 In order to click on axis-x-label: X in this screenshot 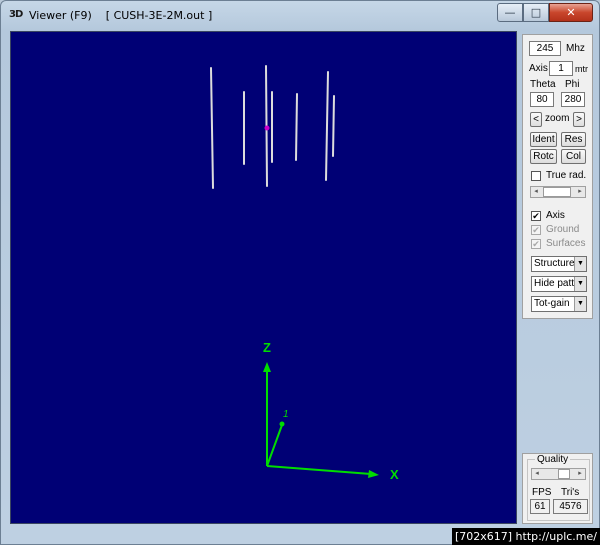, I will do `click(394, 474)`.